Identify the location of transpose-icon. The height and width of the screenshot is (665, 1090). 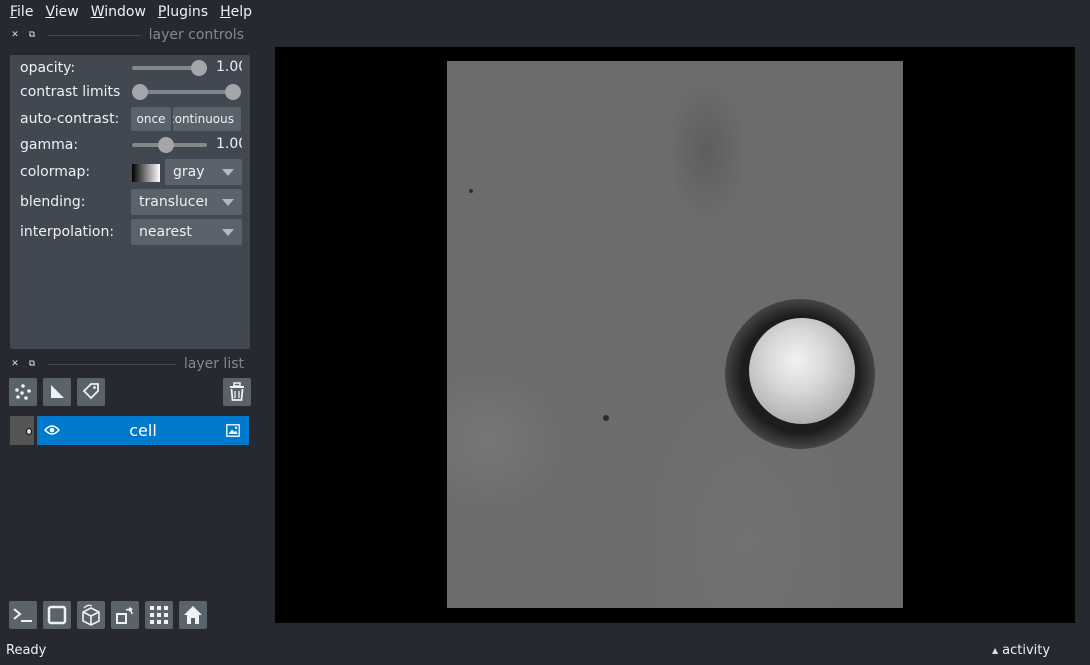
(124, 615).